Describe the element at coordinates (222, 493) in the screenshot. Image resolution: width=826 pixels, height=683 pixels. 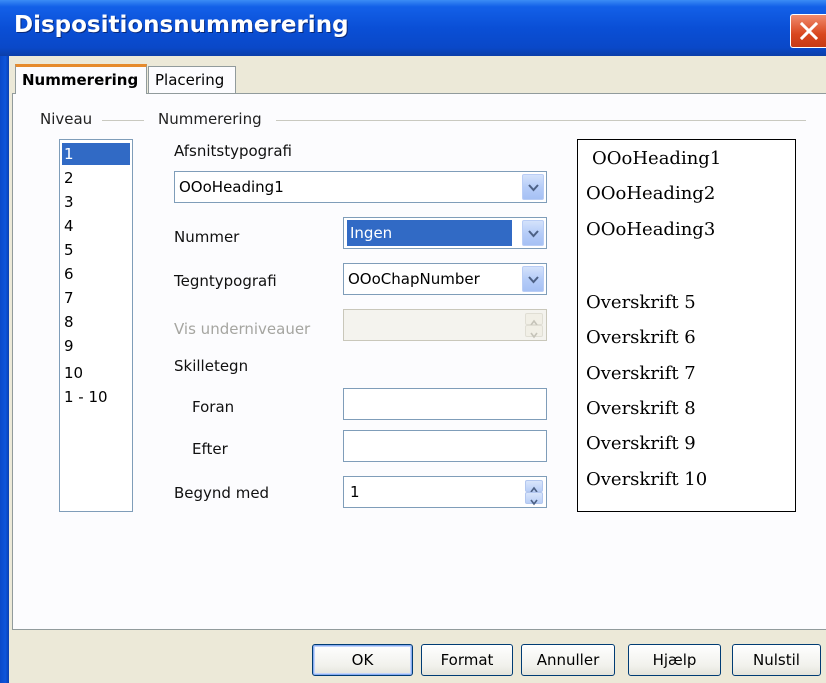
I see `start-at-label: Begynd med` at that location.